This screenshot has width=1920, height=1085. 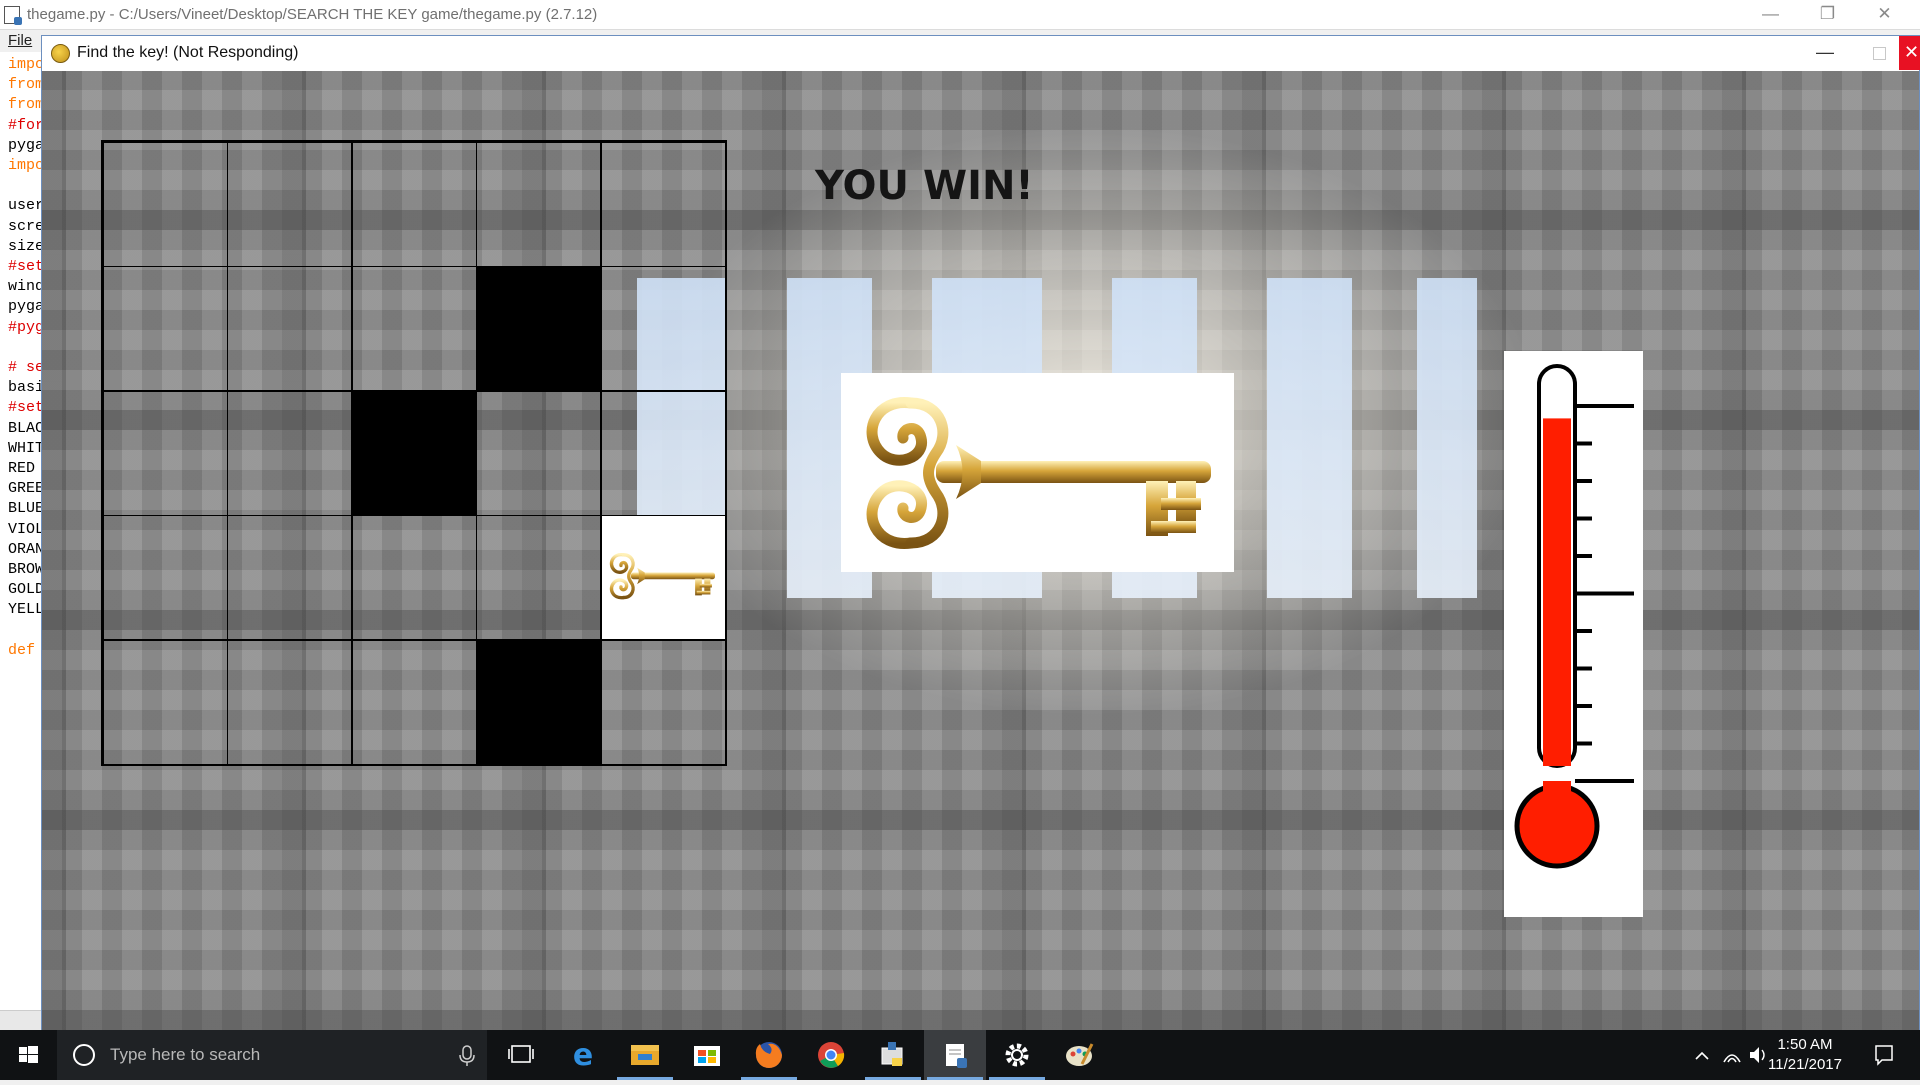 I want to click on thermometer-mercury, so click(x=1557, y=592).